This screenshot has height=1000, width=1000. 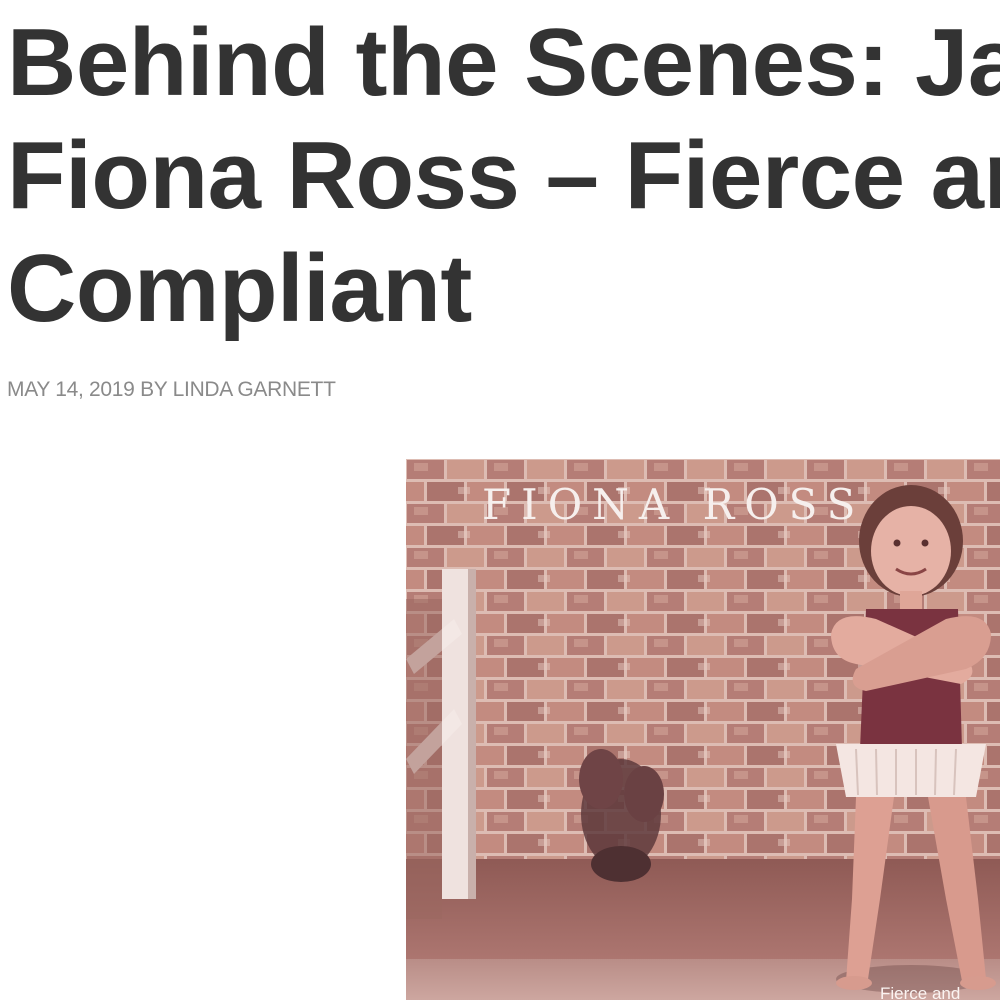 I want to click on title-line: Behind the Scenes: Ja, so click(x=503, y=62).